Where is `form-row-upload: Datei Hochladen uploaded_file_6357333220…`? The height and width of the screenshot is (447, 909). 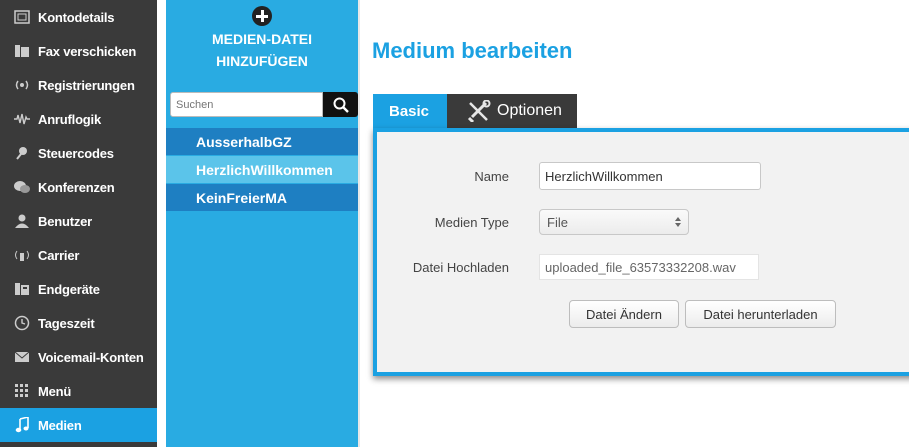 form-row-upload: Datei Hochladen uploaded_file_6357333220… is located at coordinates (568, 267).